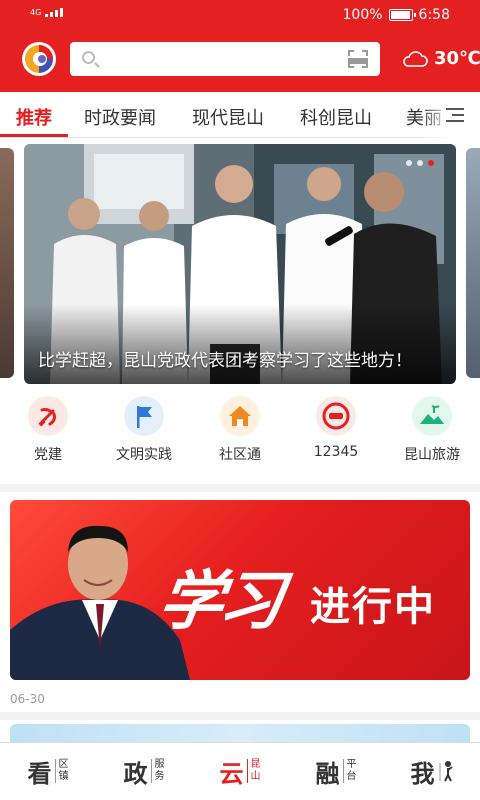 The height and width of the screenshot is (800, 480). Describe the element at coordinates (228, 117) in the screenshot. I see `tab-modern-kunshan: 现代昆山` at that location.